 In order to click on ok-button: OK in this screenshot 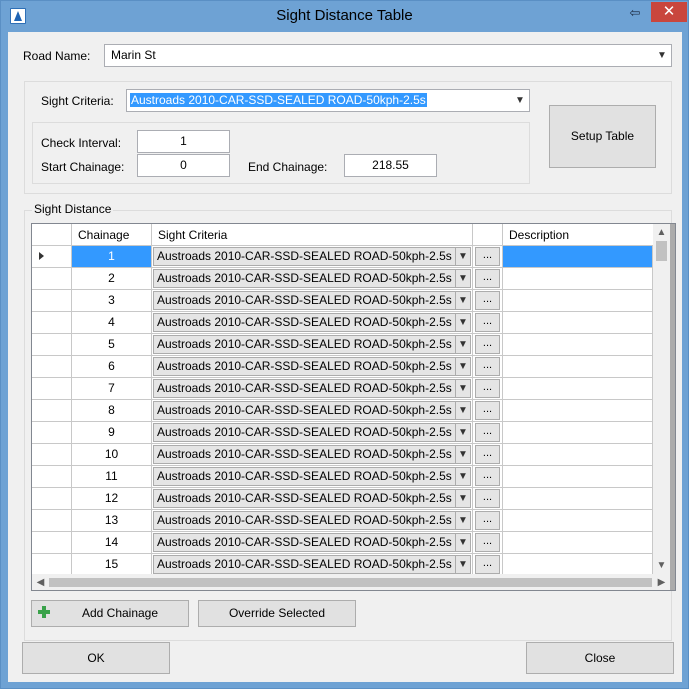, I will do `click(96, 658)`.